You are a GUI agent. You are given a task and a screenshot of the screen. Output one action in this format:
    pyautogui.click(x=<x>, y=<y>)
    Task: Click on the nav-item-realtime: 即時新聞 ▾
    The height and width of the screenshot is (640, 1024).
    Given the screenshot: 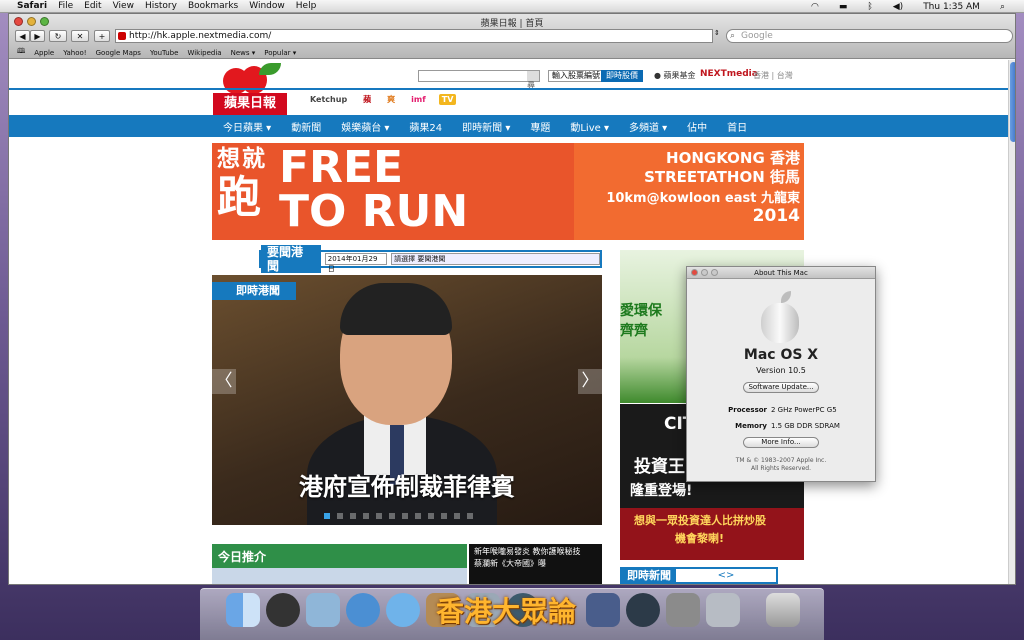 What is the action you would take?
    pyautogui.click(x=486, y=126)
    